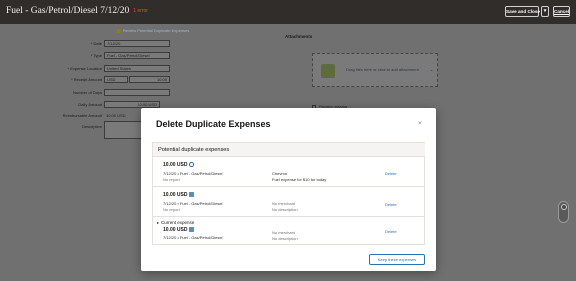 The image size is (576, 281). What do you see at coordinates (96, 55) in the screenshot?
I see `type-label: * Type` at bounding box center [96, 55].